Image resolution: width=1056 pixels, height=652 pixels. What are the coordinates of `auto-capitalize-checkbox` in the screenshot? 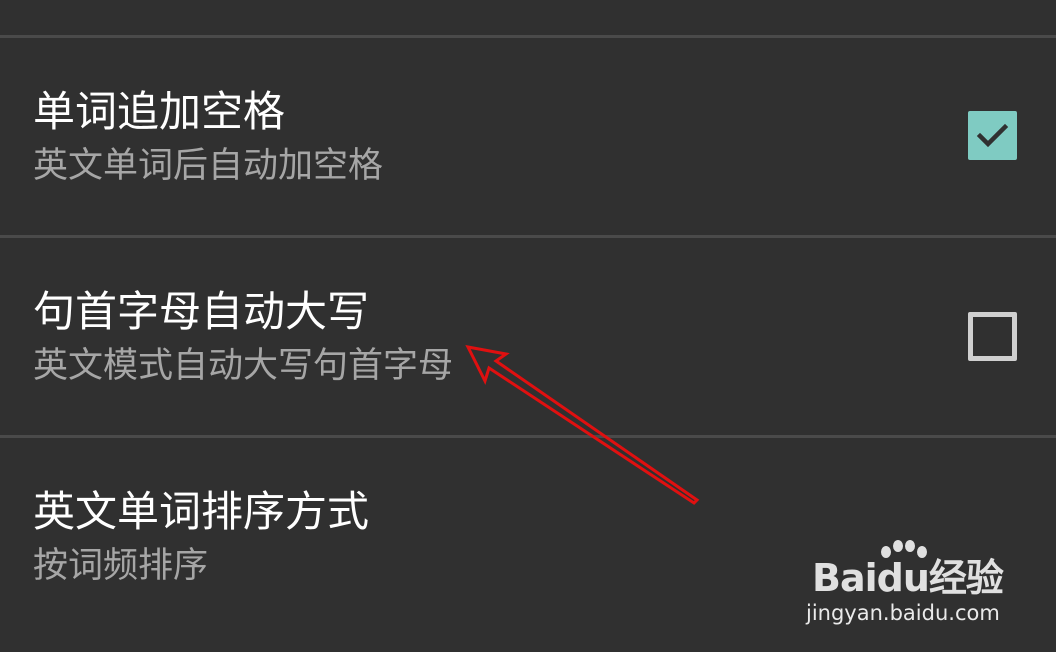 It's located at (992, 336).